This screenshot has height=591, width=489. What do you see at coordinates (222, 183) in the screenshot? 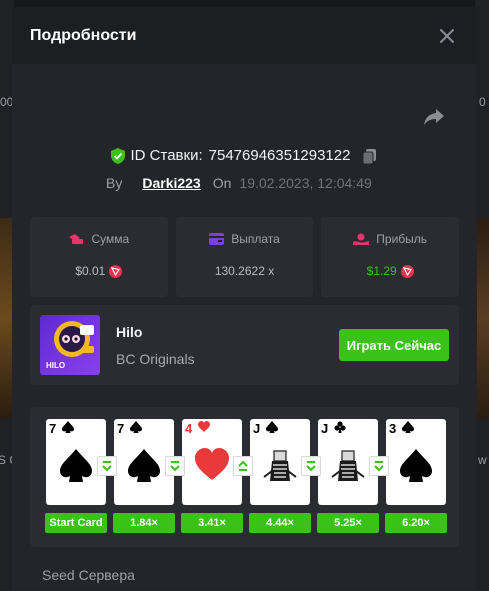
I see `on-label: On` at bounding box center [222, 183].